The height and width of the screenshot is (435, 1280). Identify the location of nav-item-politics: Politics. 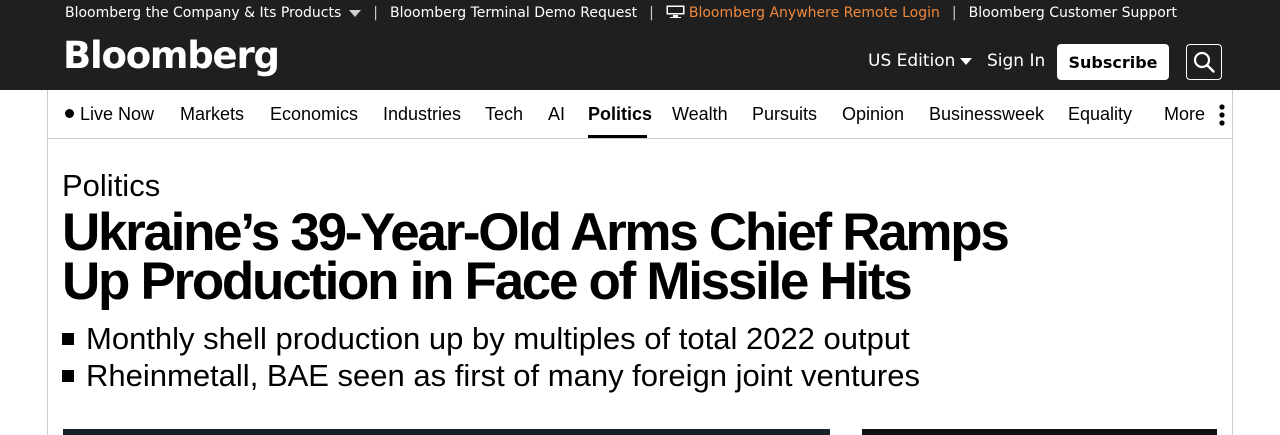
(620, 114).